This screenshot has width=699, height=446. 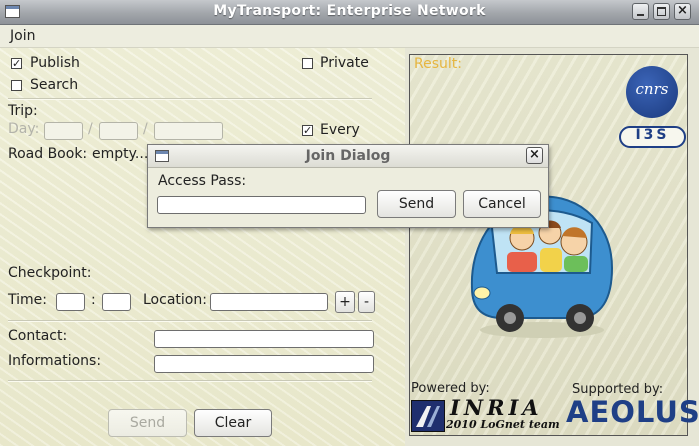 What do you see at coordinates (652, 135) in the screenshot?
I see `i3s-logo-text: I3S` at bounding box center [652, 135].